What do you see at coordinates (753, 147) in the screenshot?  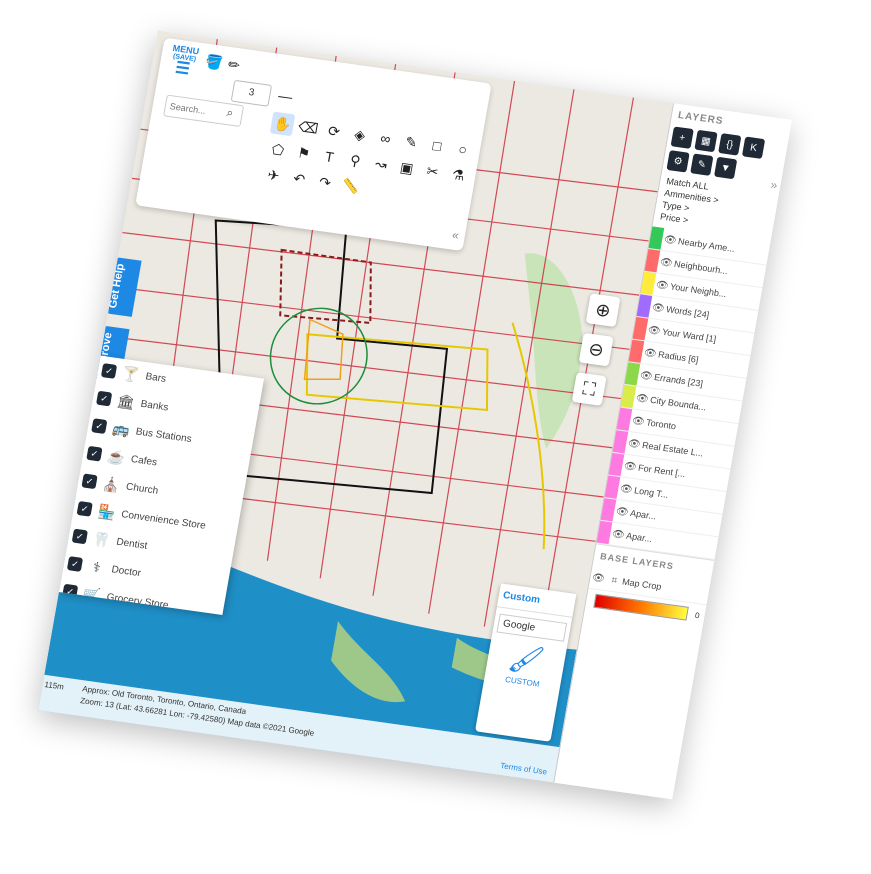 I see `kml-icon: K` at bounding box center [753, 147].